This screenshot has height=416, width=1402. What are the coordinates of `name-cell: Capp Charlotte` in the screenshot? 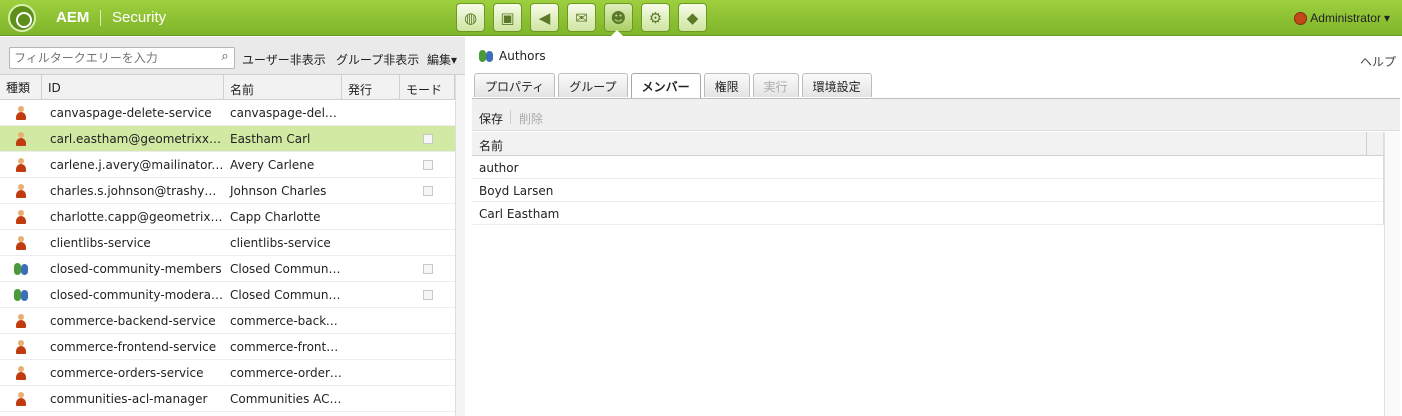 It's located at (275, 216).